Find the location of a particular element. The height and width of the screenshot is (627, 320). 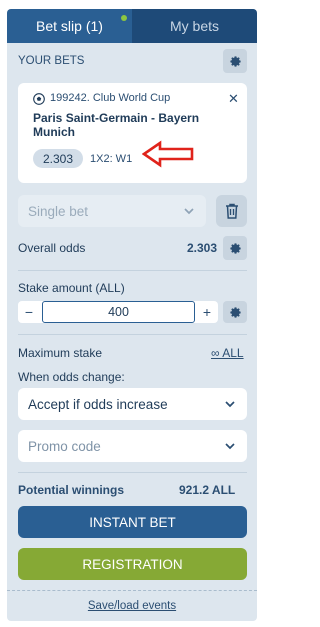

bet-type-value: Single bet is located at coordinates (58, 211).